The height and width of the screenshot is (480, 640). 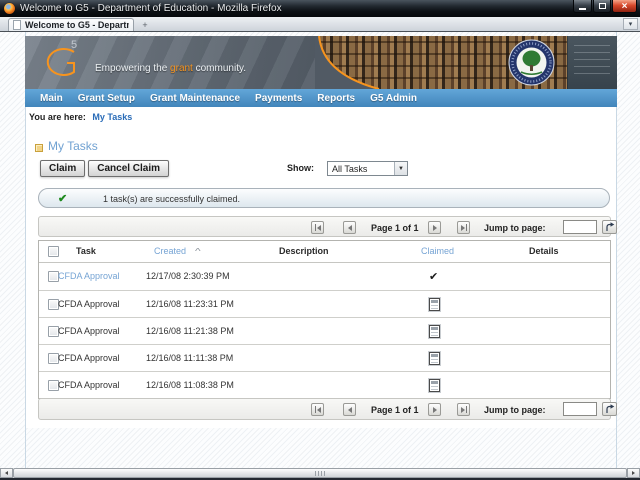 I want to click on nav-item-grant-maintenance: Grant Maintenance, so click(x=195, y=98).